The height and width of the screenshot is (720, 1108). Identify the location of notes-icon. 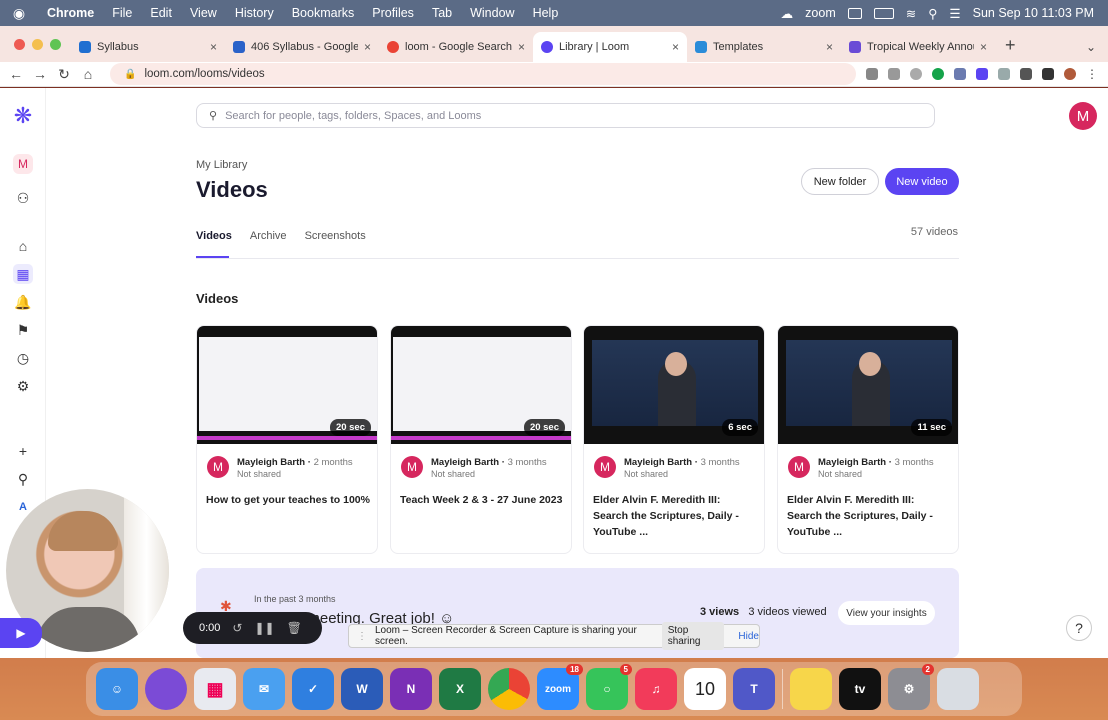
(811, 689).